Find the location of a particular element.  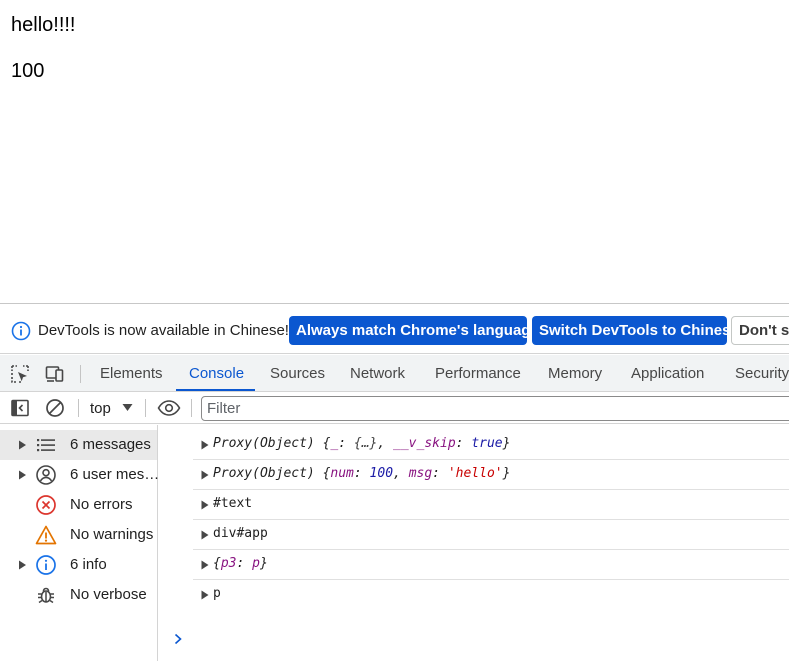

infobar-message: DevTools is now available in Chinese! is located at coordinates (163, 330).